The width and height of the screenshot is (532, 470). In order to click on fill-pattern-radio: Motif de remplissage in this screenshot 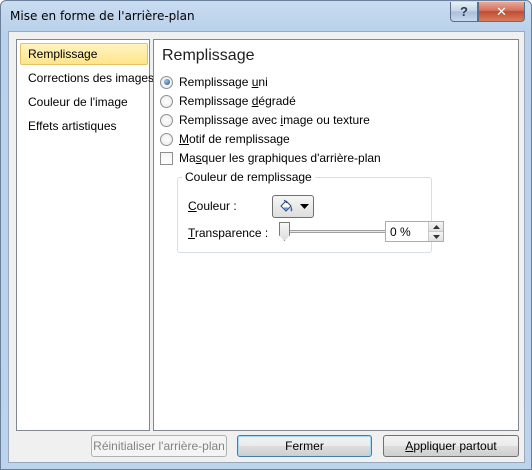, I will do `click(225, 139)`.